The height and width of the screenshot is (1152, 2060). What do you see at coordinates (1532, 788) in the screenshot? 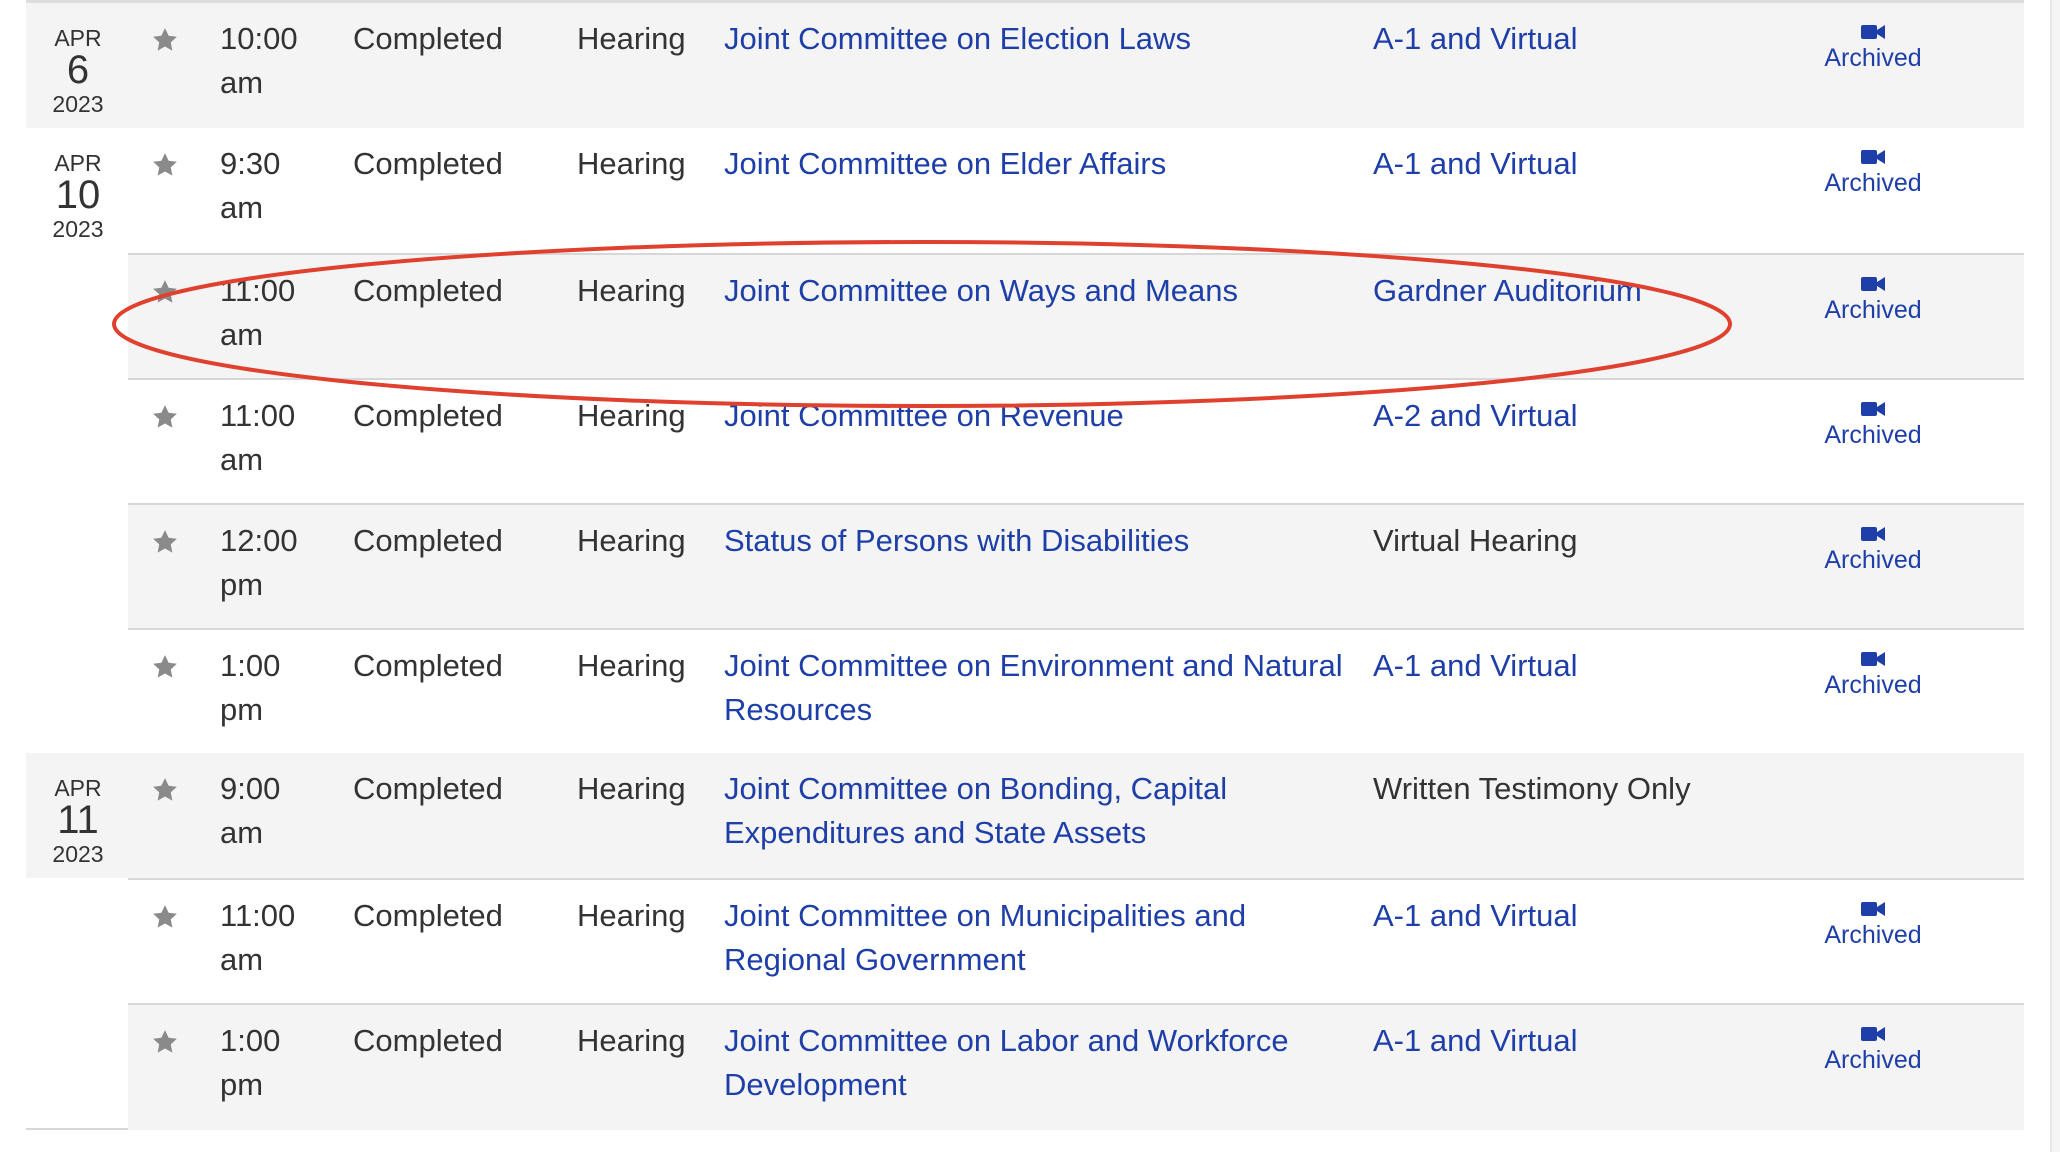
I see `location-text: Written Testimony Only` at bounding box center [1532, 788].